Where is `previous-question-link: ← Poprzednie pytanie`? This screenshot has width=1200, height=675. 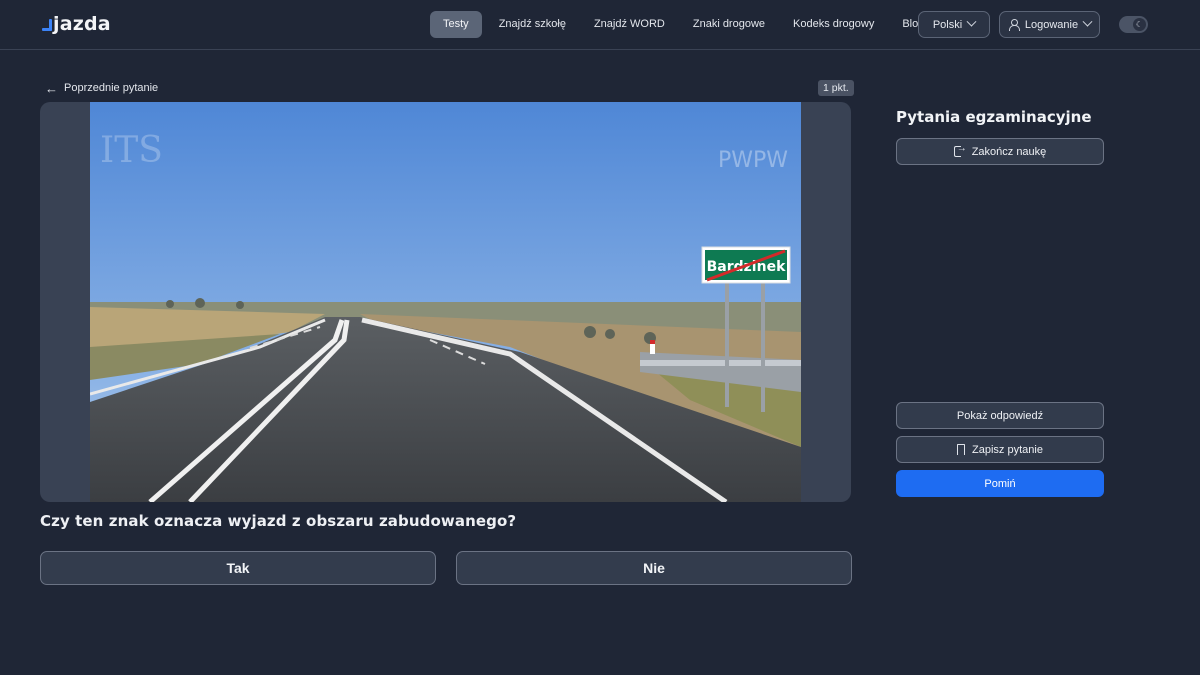 previous-question-link: ← Poprzednie pytanie is located at coordinates (101, 88).